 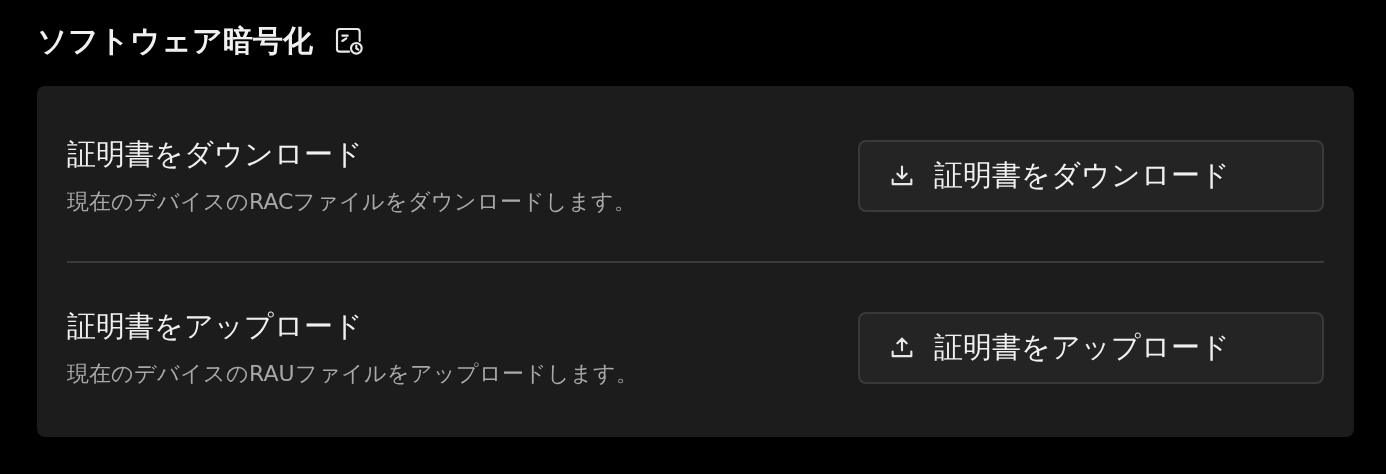 I want to click on certificate-clock-icon, so click(x=349, y=41).